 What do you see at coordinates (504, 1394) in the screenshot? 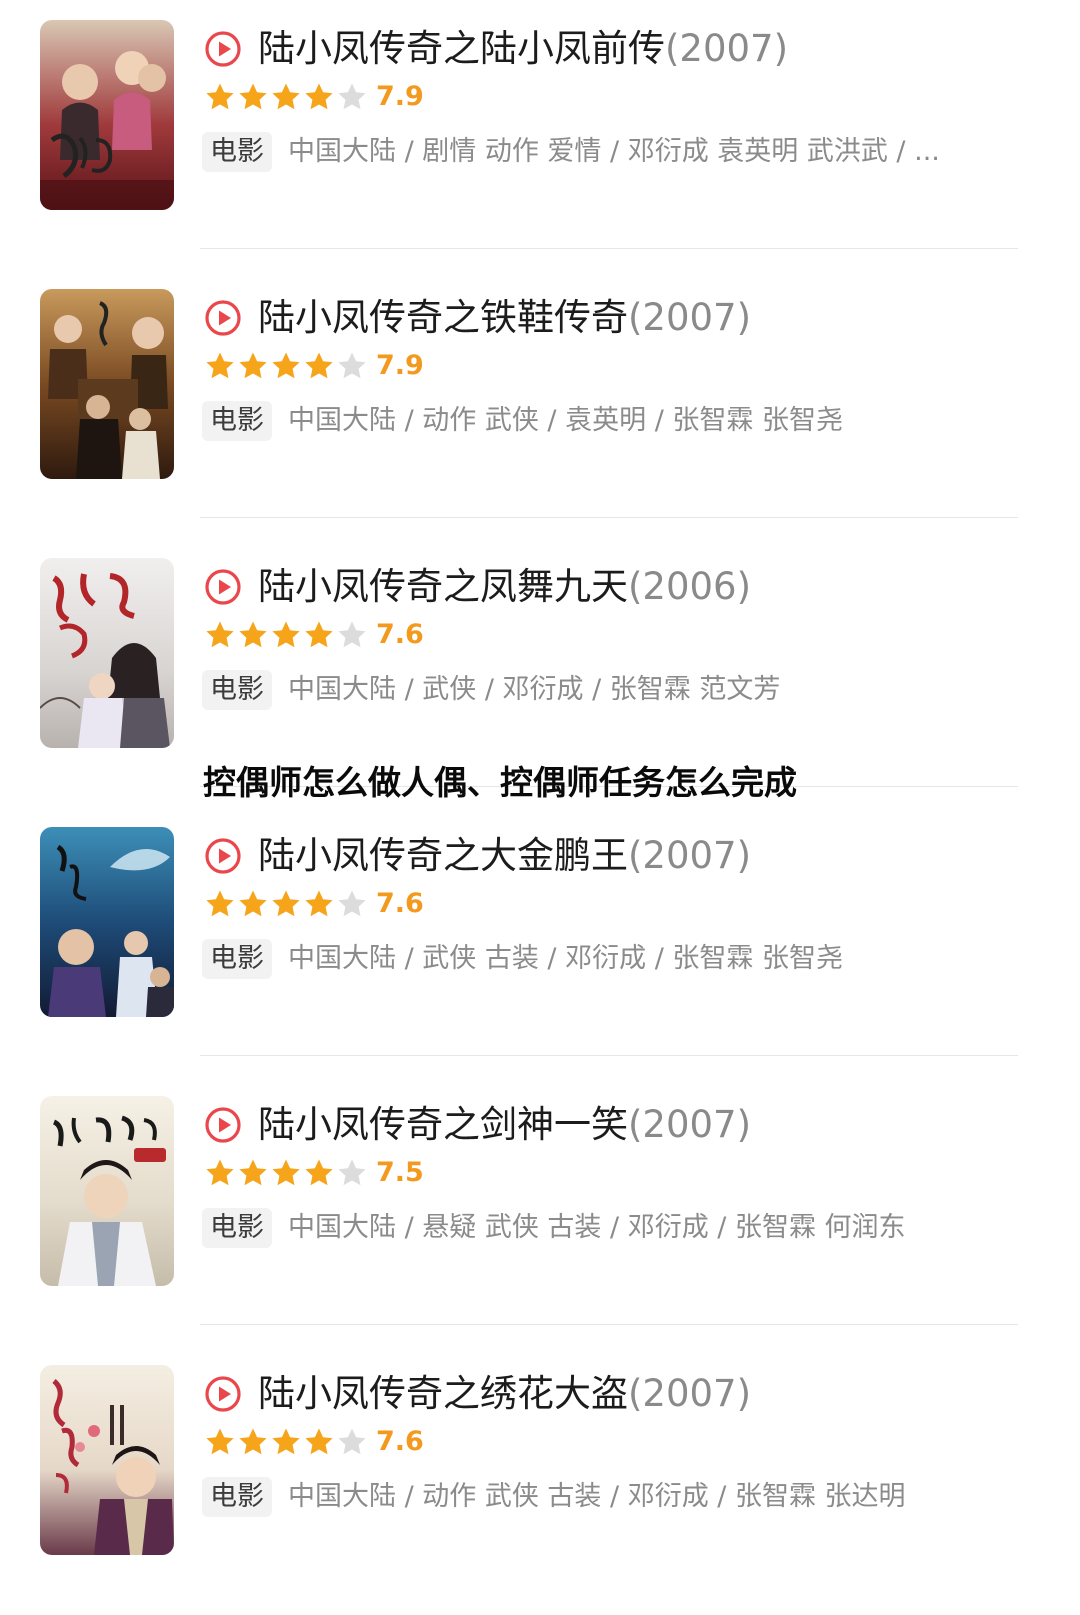
I see `movie-title: 陆小凤传奇之绣花大盗(2007)` at bounding box center [504, 1394].